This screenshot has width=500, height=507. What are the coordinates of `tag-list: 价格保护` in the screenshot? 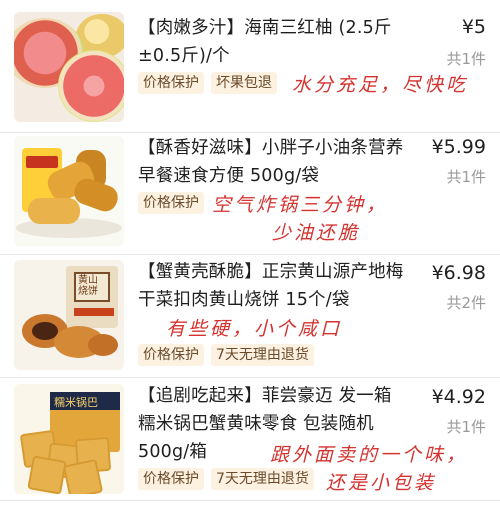 It's located at (171, 203).